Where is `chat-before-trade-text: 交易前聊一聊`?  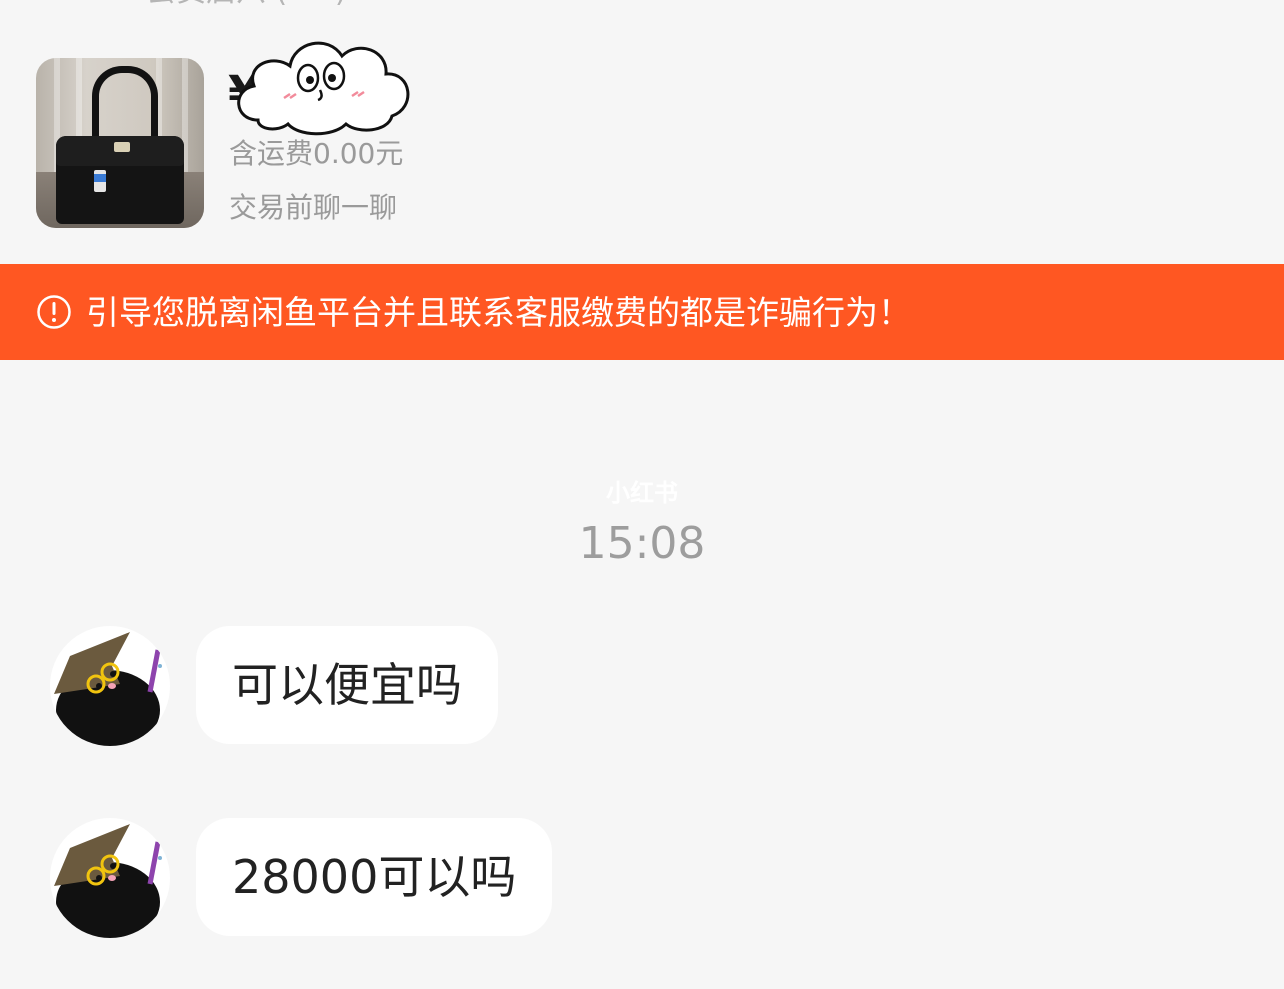
chat-before-trade-text: 交易前聊一聊 is located at coordinates (313, 207).